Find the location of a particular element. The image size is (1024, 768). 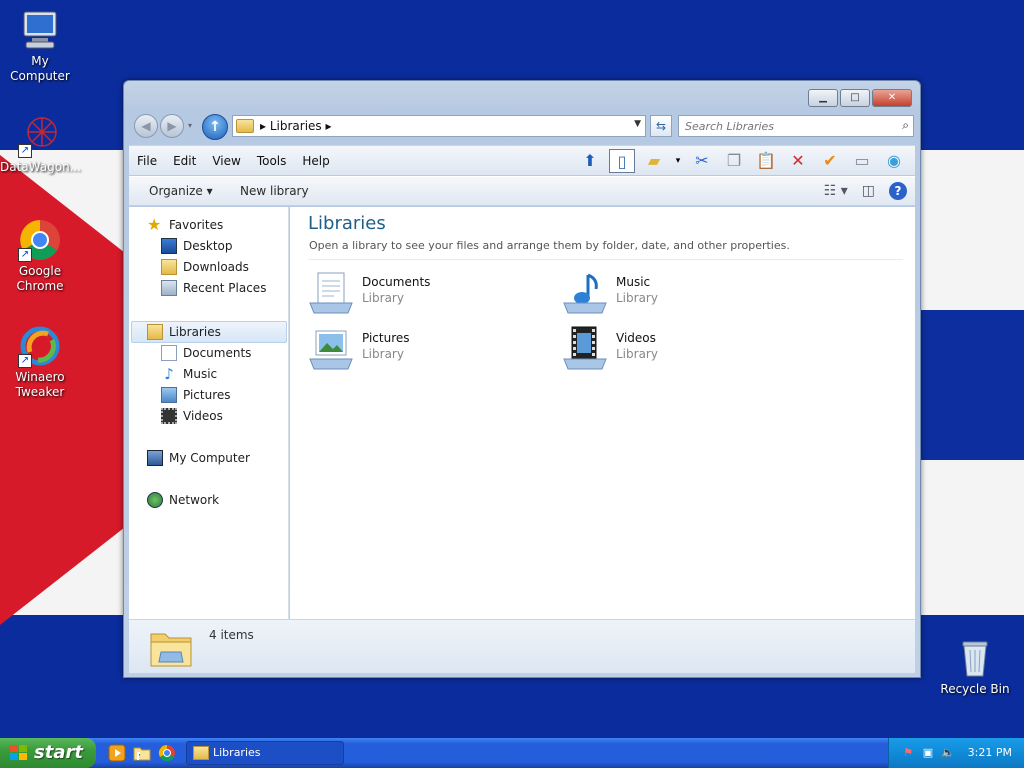

library-tile-videos: Videos Library is located at coordinates (682, 349).